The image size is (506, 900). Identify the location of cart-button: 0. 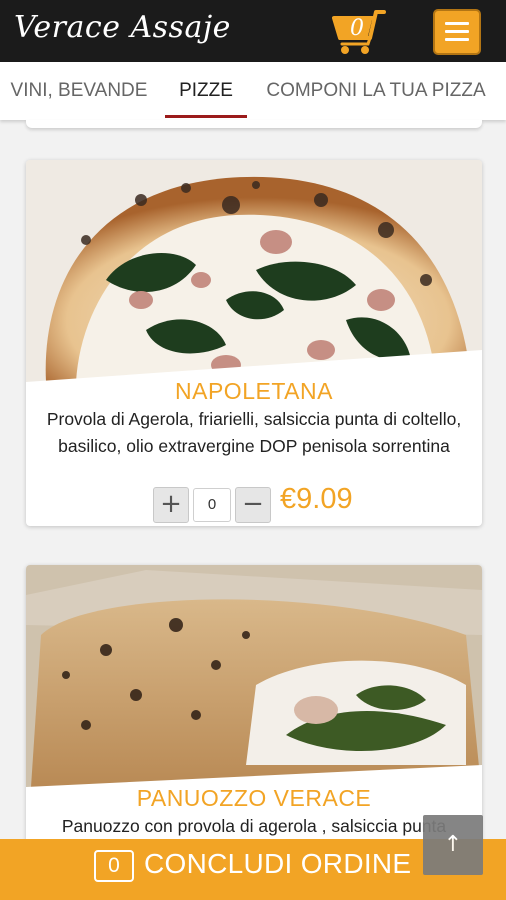
(361, 32).